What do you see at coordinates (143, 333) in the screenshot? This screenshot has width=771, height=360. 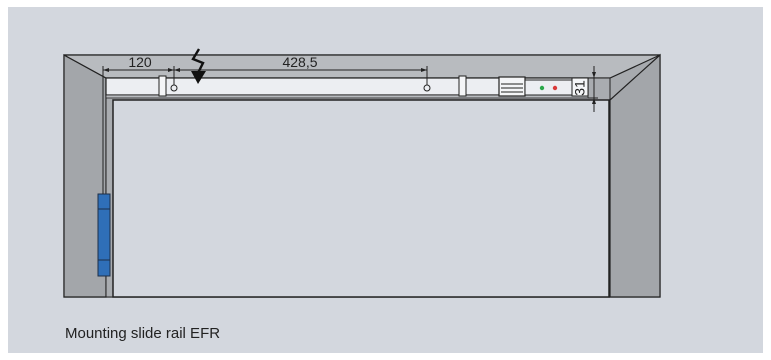 I see `figure-caption: Mounting slide rail EFR` at bounding box center [143, 333].